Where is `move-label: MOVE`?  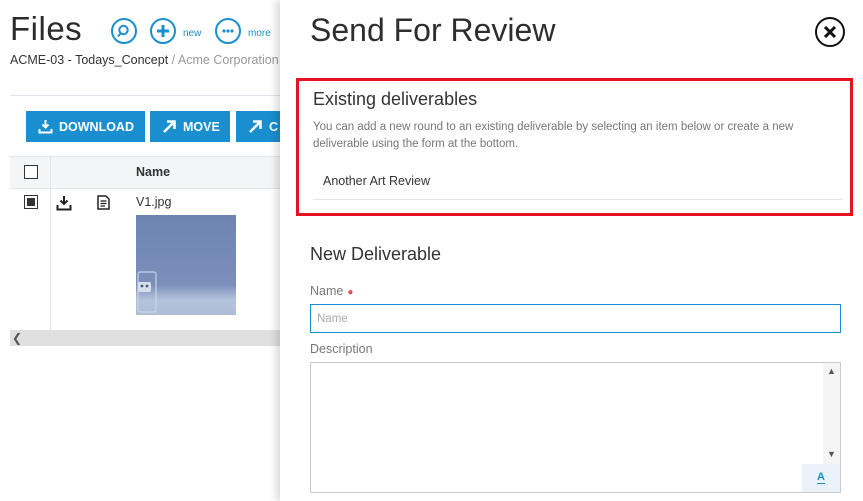
move-label: MOVE is located at coordinates (201, 126).